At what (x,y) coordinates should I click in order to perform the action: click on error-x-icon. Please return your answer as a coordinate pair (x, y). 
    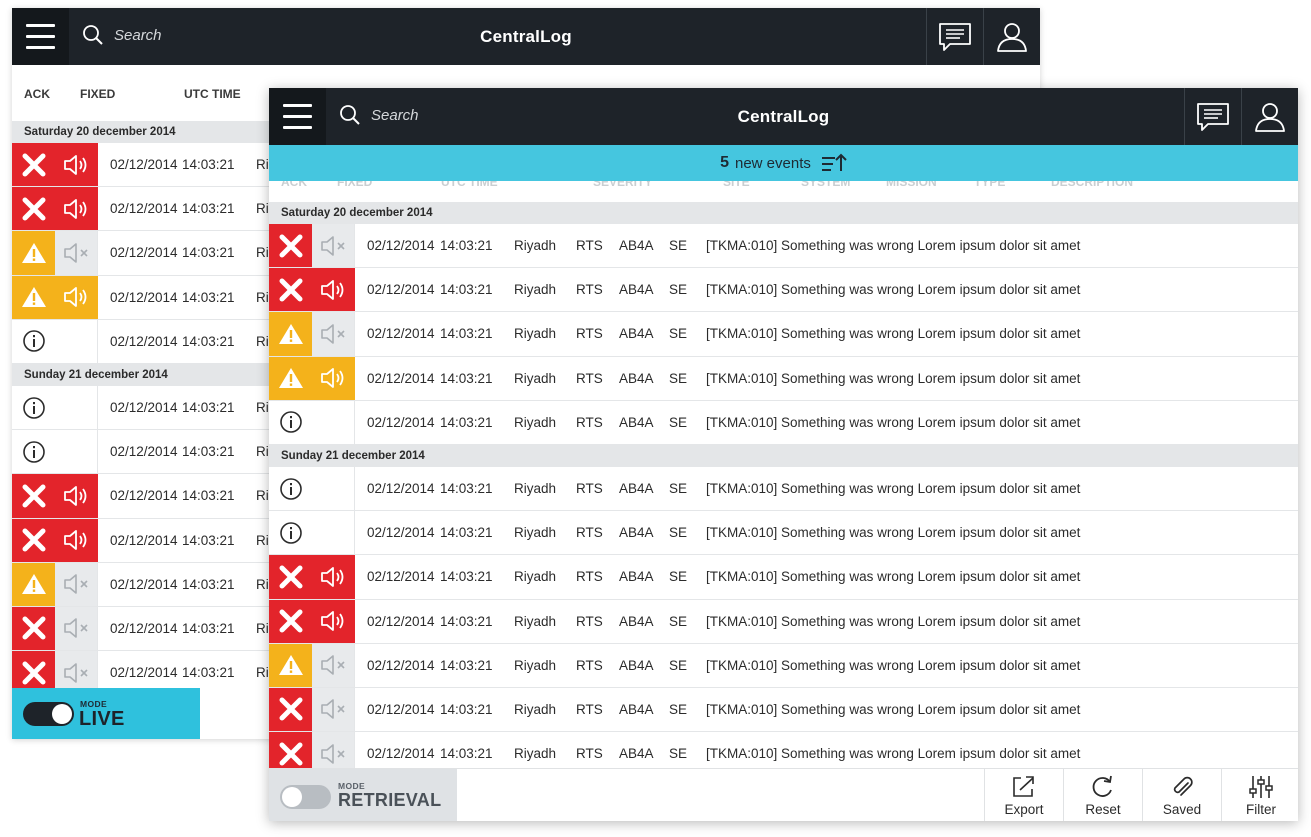
    Looking at the image, I should click on (290, 621).